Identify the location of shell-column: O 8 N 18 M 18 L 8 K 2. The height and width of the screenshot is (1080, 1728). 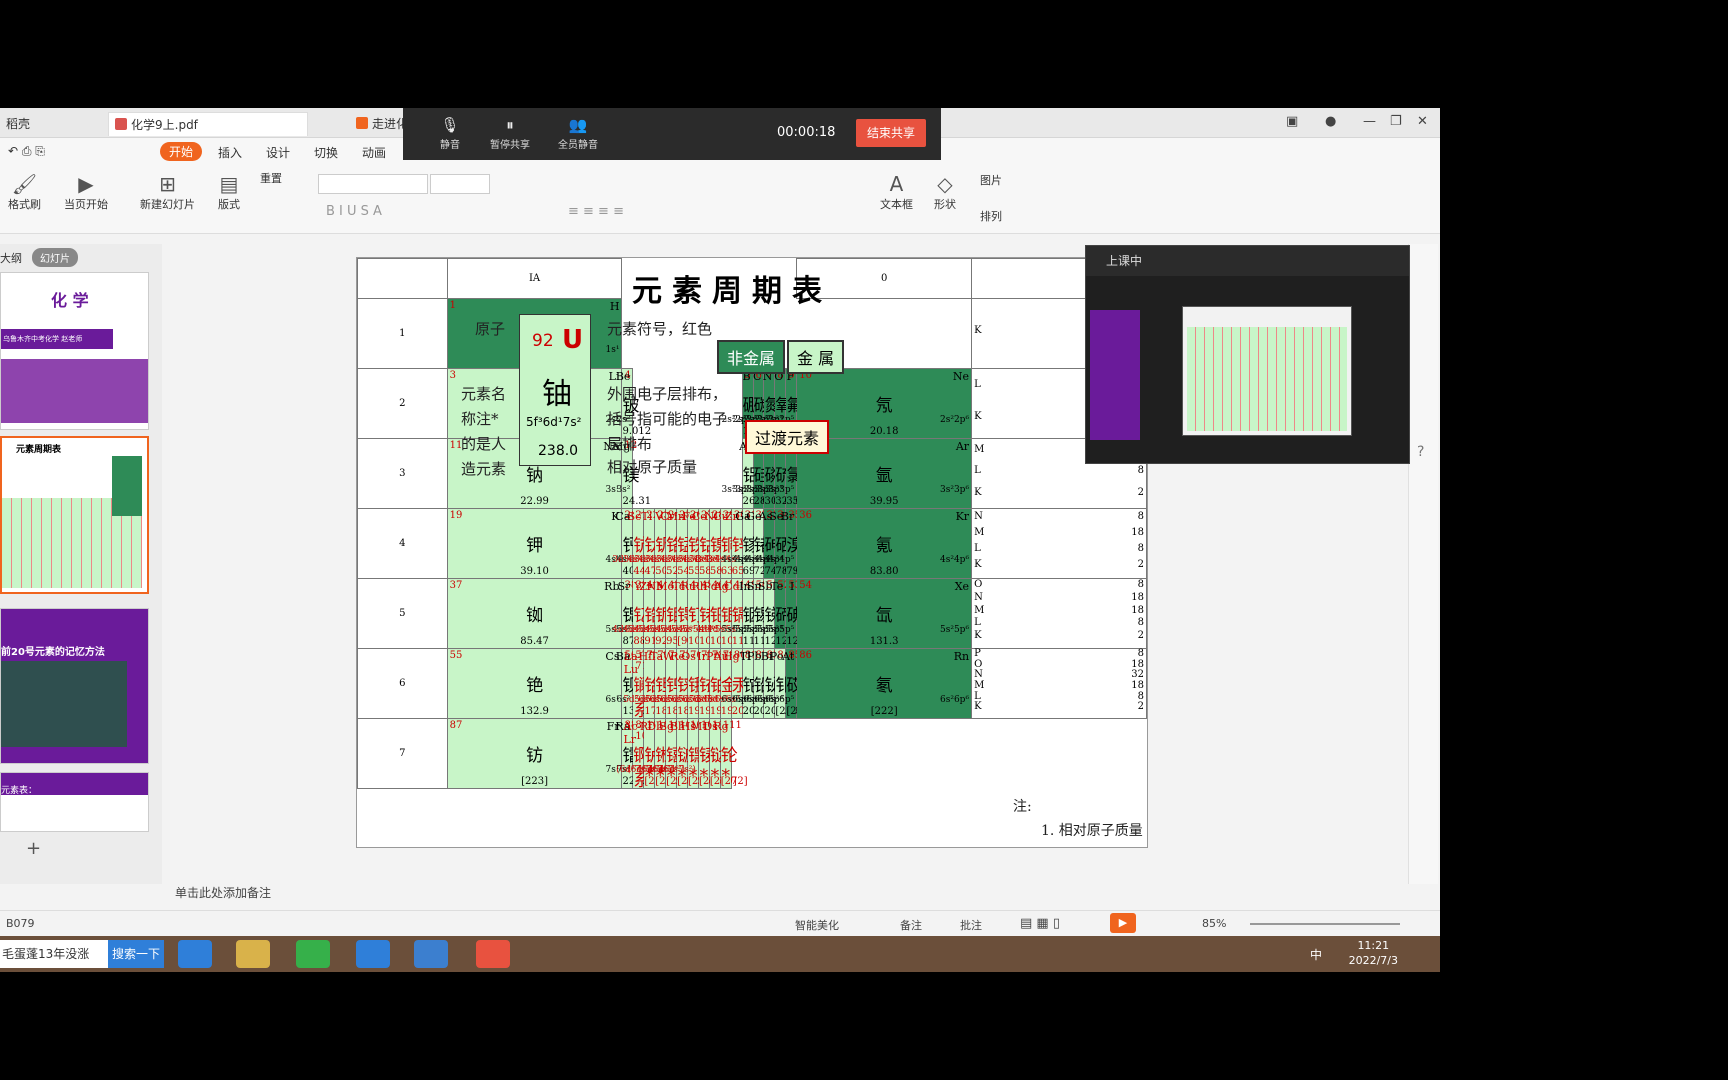
(1059, 613).